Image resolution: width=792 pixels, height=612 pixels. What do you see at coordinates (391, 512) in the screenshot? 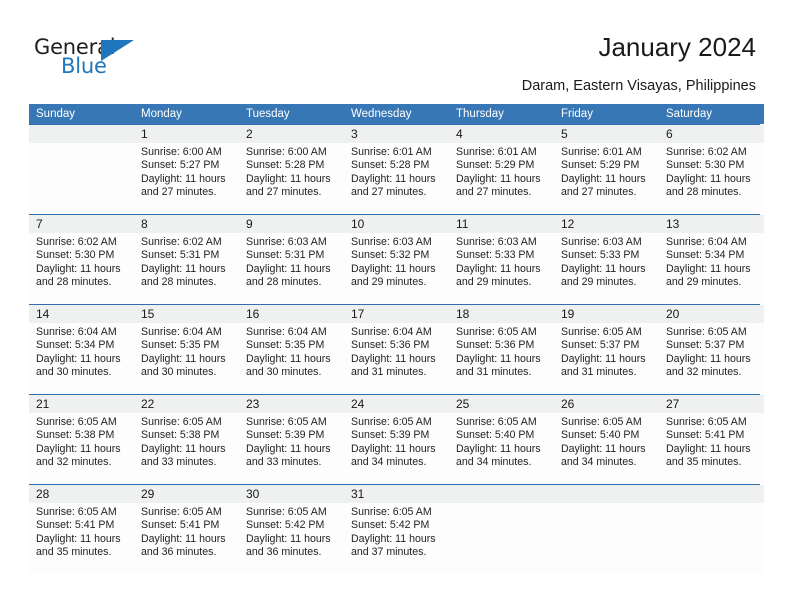
I see `sunrise-text: Sunrise: 6:05 AM` at bounding box center [391, 512].